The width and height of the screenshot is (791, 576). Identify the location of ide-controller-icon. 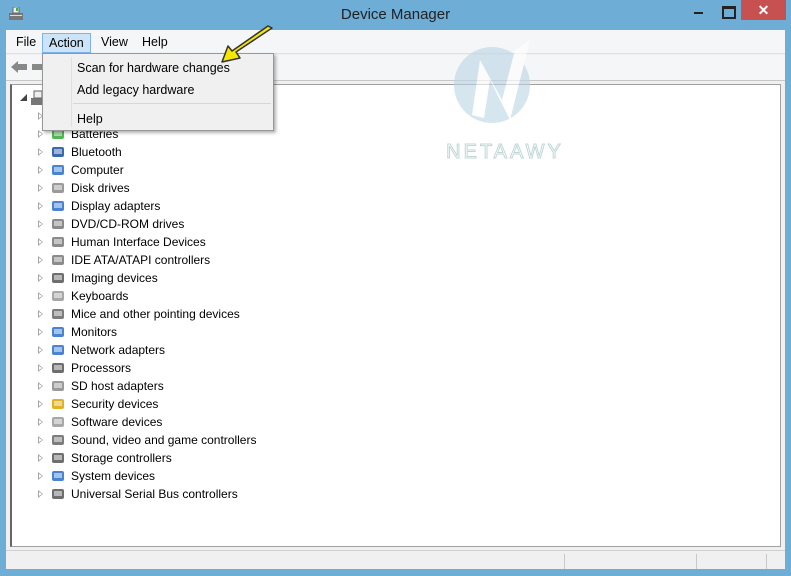
(58, 260).